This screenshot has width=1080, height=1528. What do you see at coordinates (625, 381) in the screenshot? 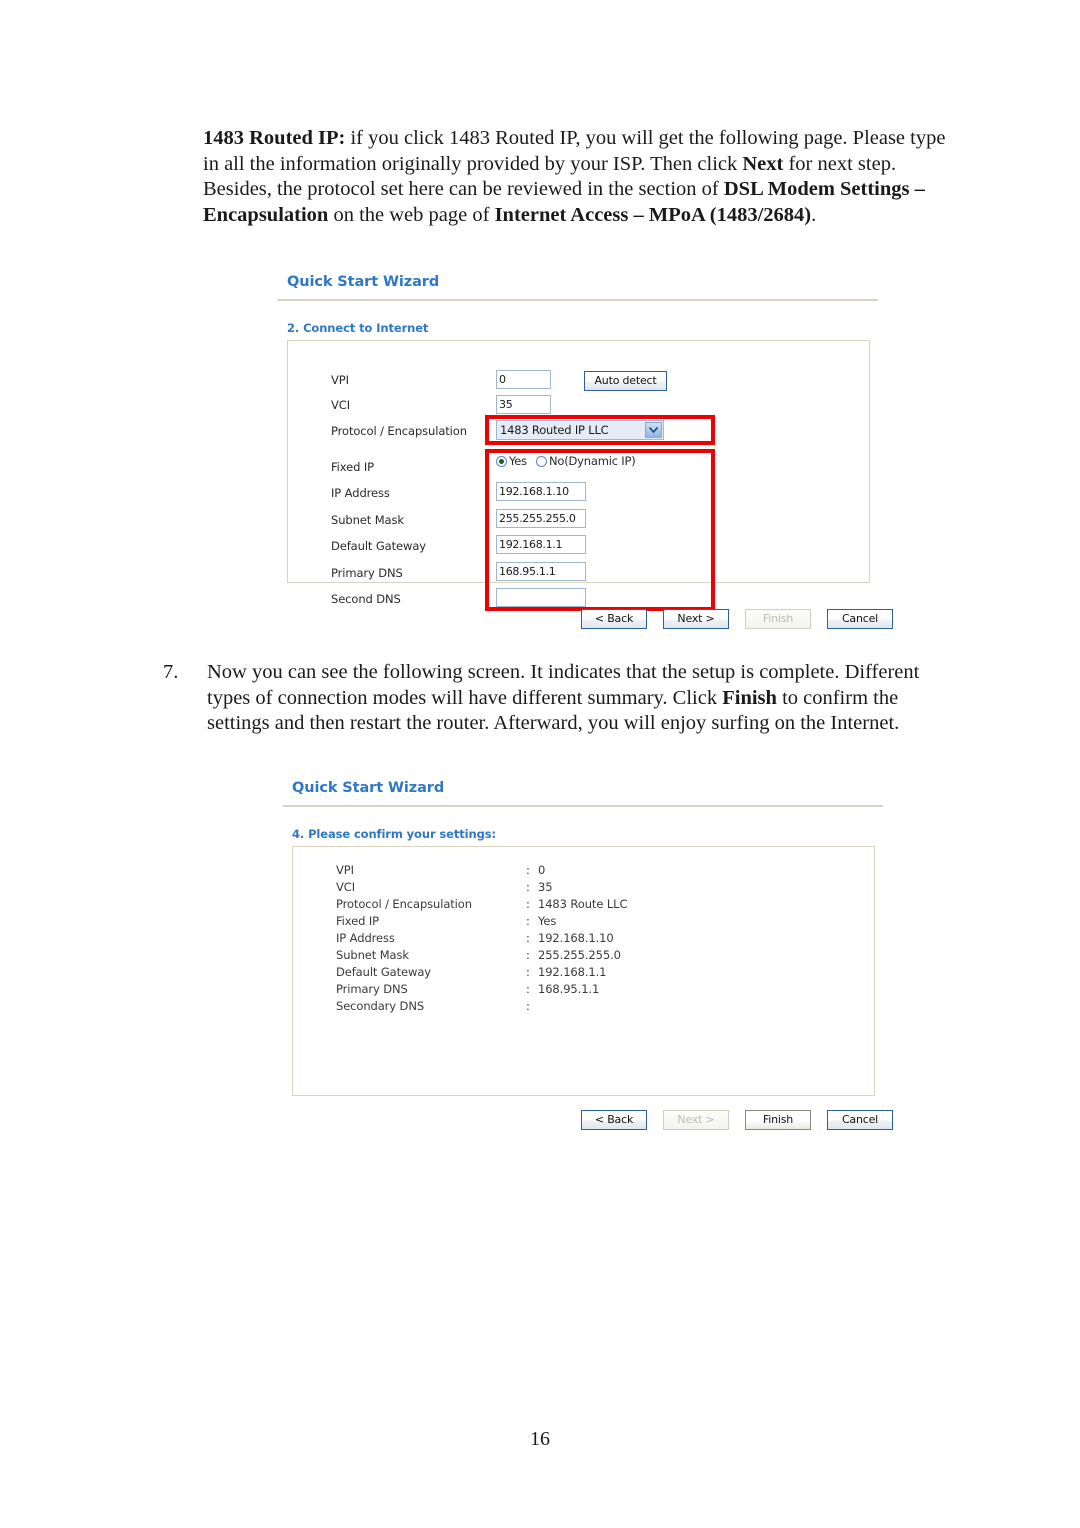
I see `auto-detect-button: Auto detect` at bounding box center [625, 381].